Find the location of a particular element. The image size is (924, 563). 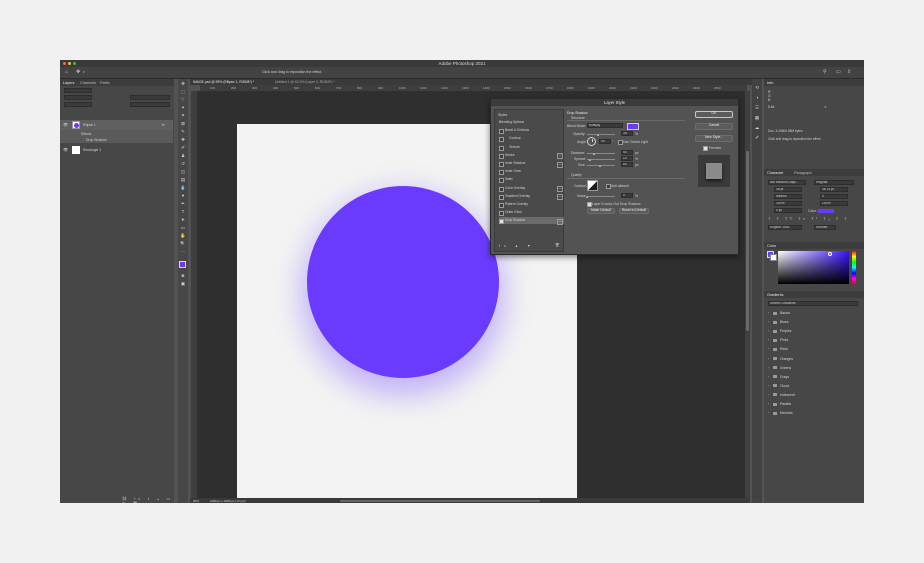

color-field is located at coordinates (813, 267).